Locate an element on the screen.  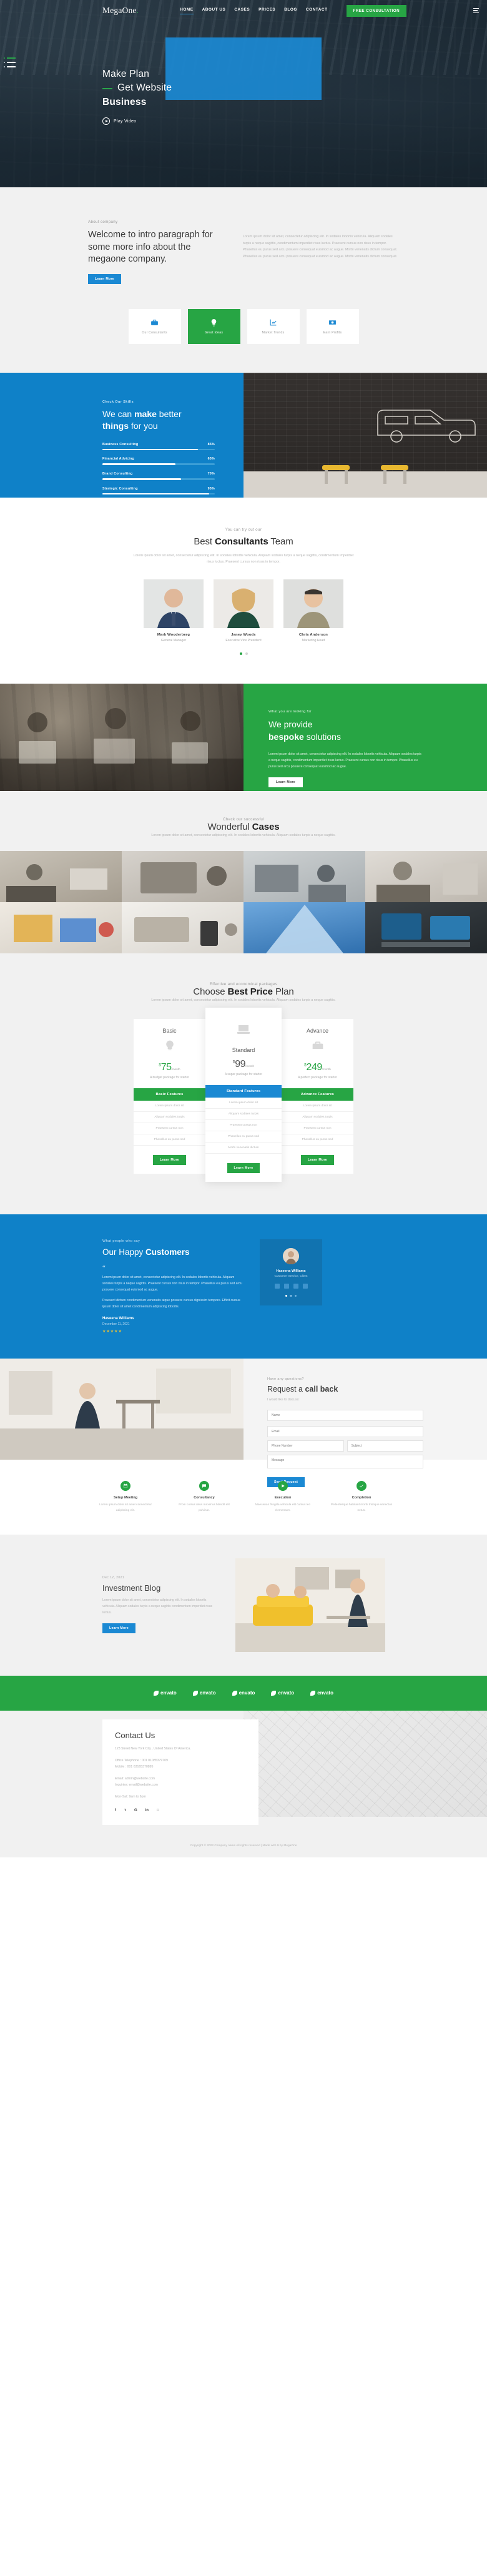
bespoke-title: We provide bespoke solutions is located at coordinates (377, 731).